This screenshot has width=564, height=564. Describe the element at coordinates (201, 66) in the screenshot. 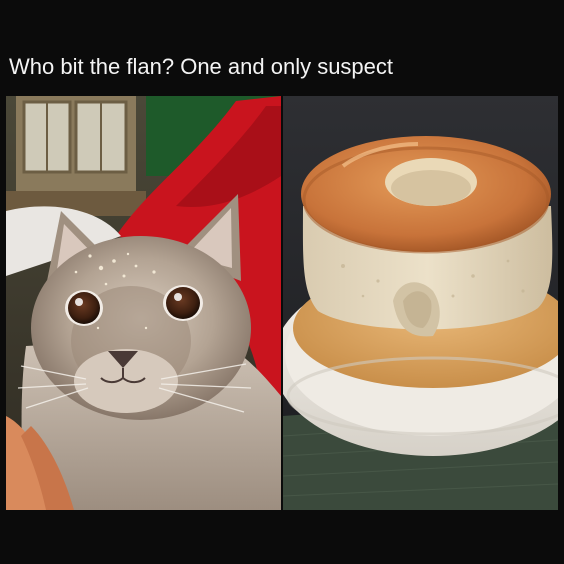

I see `meme-caption: Who bit the flan? One and only suspect` at that location.